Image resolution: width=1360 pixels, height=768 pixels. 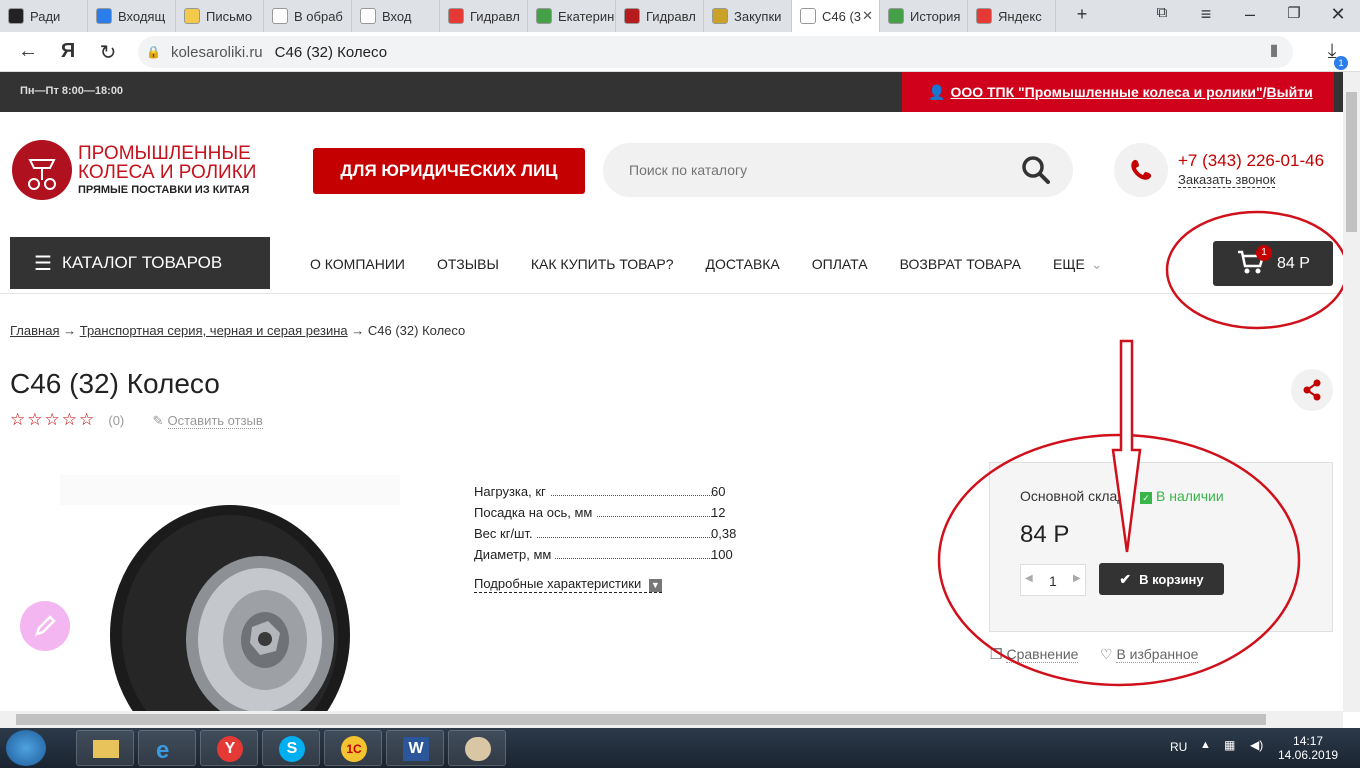 What do you see at coordinates (26, 748) in the screenshot?
I see `start-button` at bounding box center [26, 748].